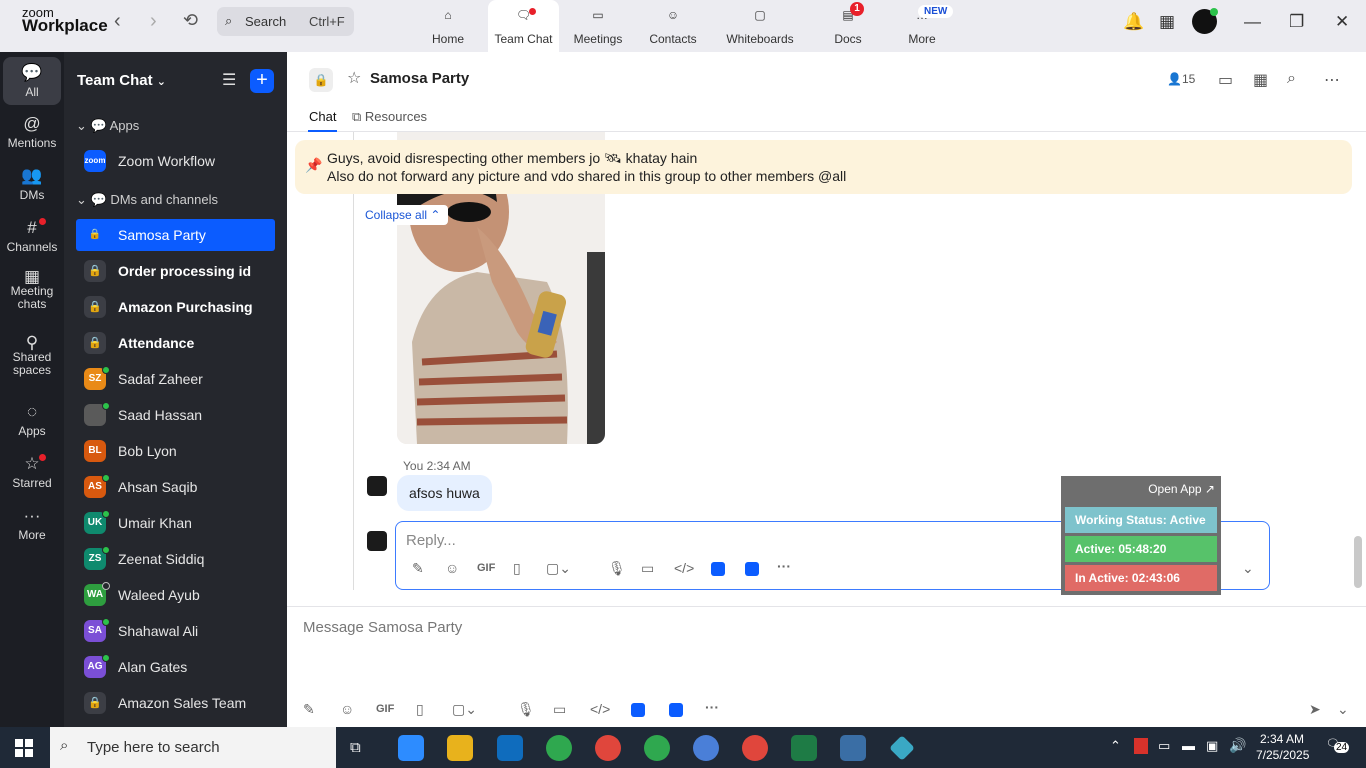 The height and width of the screenshot is (768, 1366). Describe the element at coordinates (853, 748) in the screenshot. I see `calculator-icon` at that location.